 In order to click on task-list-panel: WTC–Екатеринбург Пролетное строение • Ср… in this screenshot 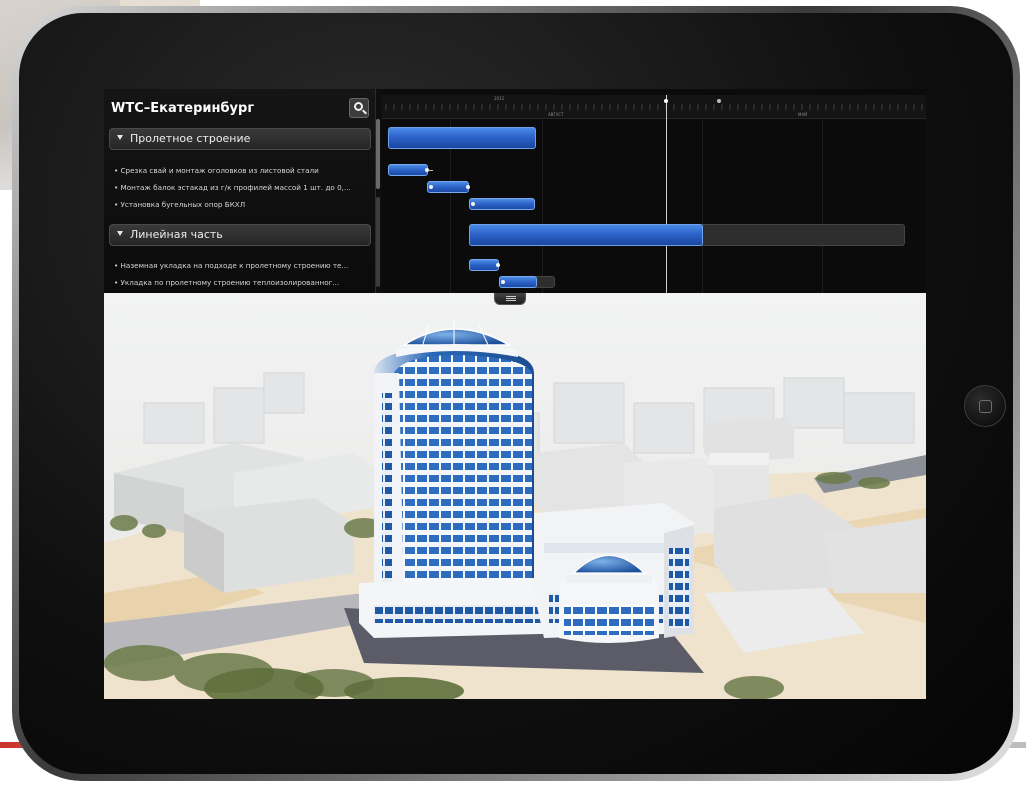, I will do `click(240, 191)`.